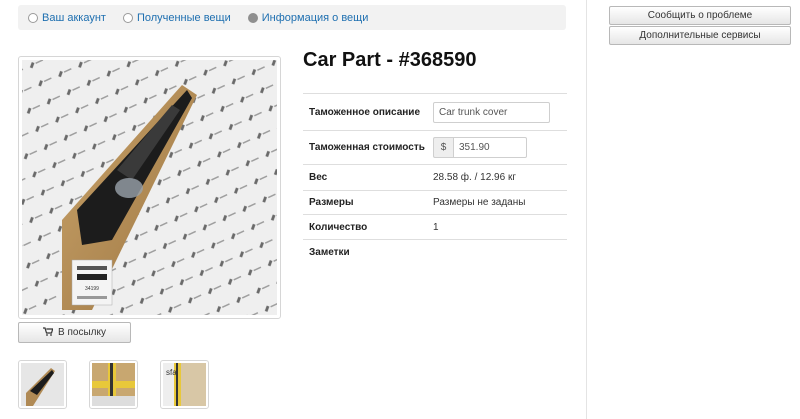 Image resolution: width=800 pixels, height=419 pixels. What do you see at coordinates (443, 147) in the screenshot?
I see `currency-symbol: $` at bounding box center [443, 147].